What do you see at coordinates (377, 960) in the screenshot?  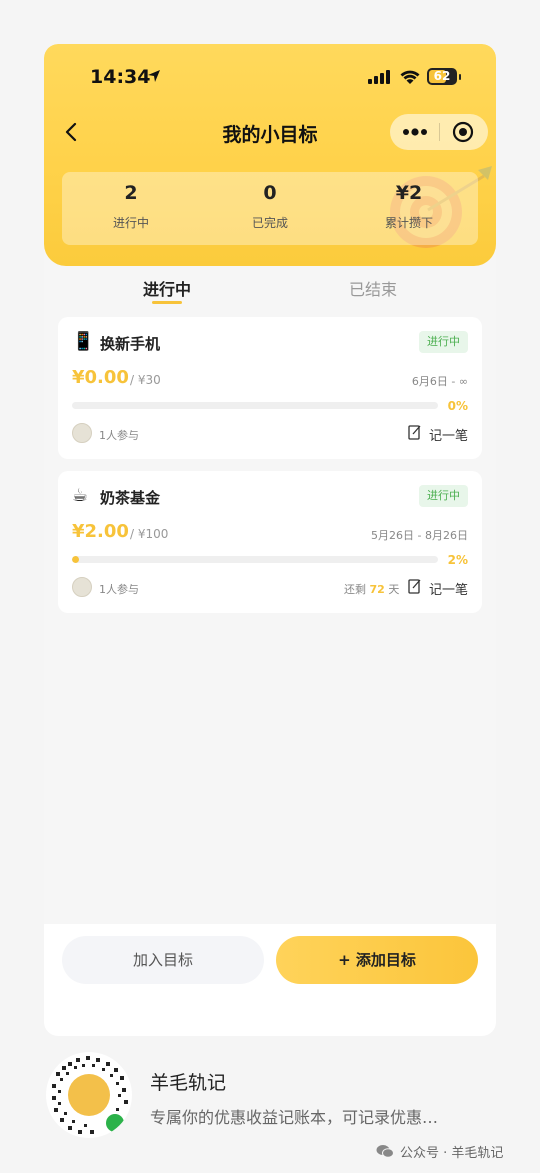 I see `add-goal-button: + 添加目标` at bounding box center [377, 960].